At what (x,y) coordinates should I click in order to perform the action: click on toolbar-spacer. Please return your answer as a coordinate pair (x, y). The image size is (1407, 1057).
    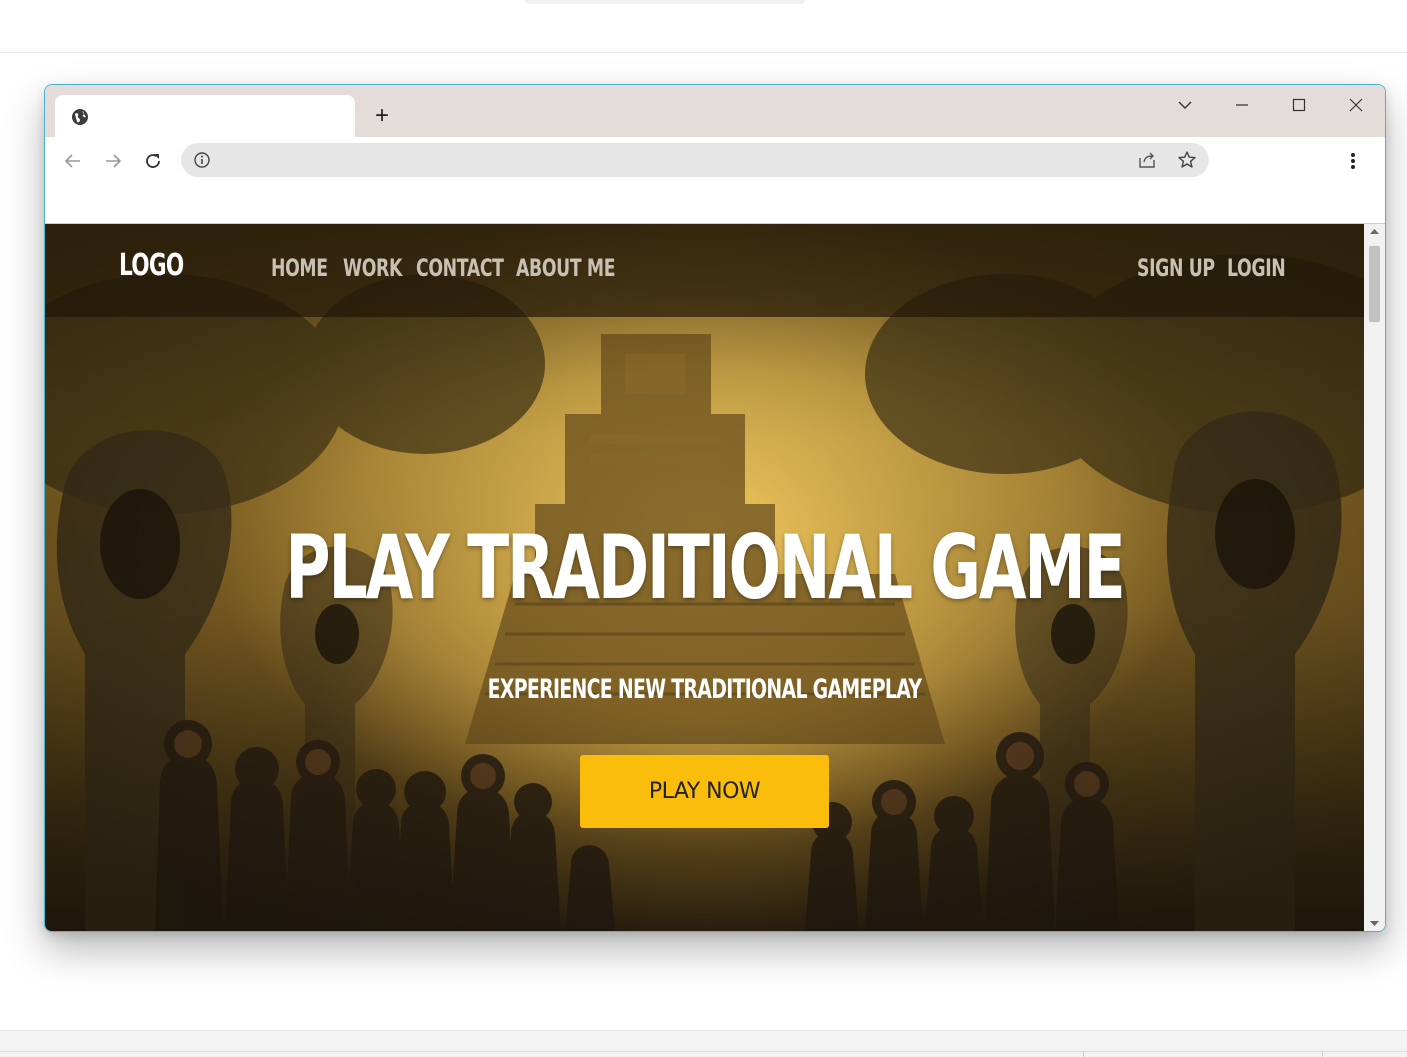
    Looking at the image, I should click on (715, 204).